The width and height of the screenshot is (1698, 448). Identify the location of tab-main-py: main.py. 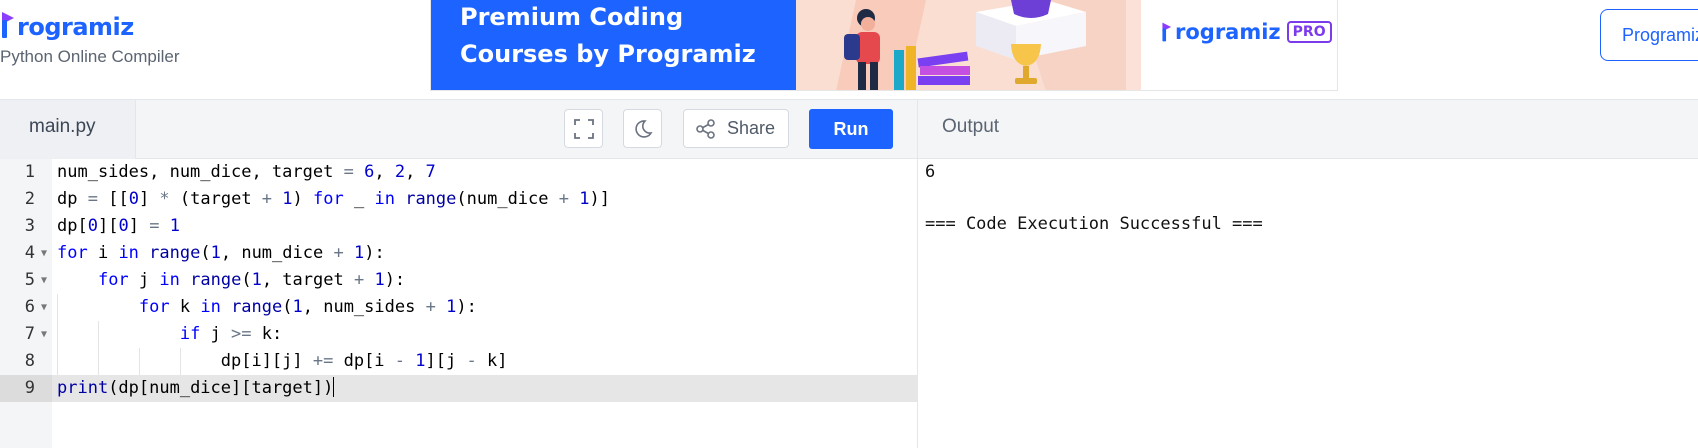
(68, 129).